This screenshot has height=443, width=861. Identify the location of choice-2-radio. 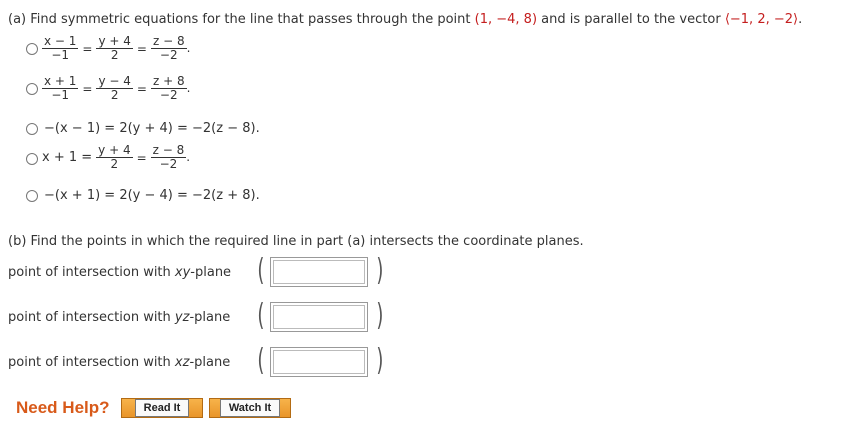
(32, 89).